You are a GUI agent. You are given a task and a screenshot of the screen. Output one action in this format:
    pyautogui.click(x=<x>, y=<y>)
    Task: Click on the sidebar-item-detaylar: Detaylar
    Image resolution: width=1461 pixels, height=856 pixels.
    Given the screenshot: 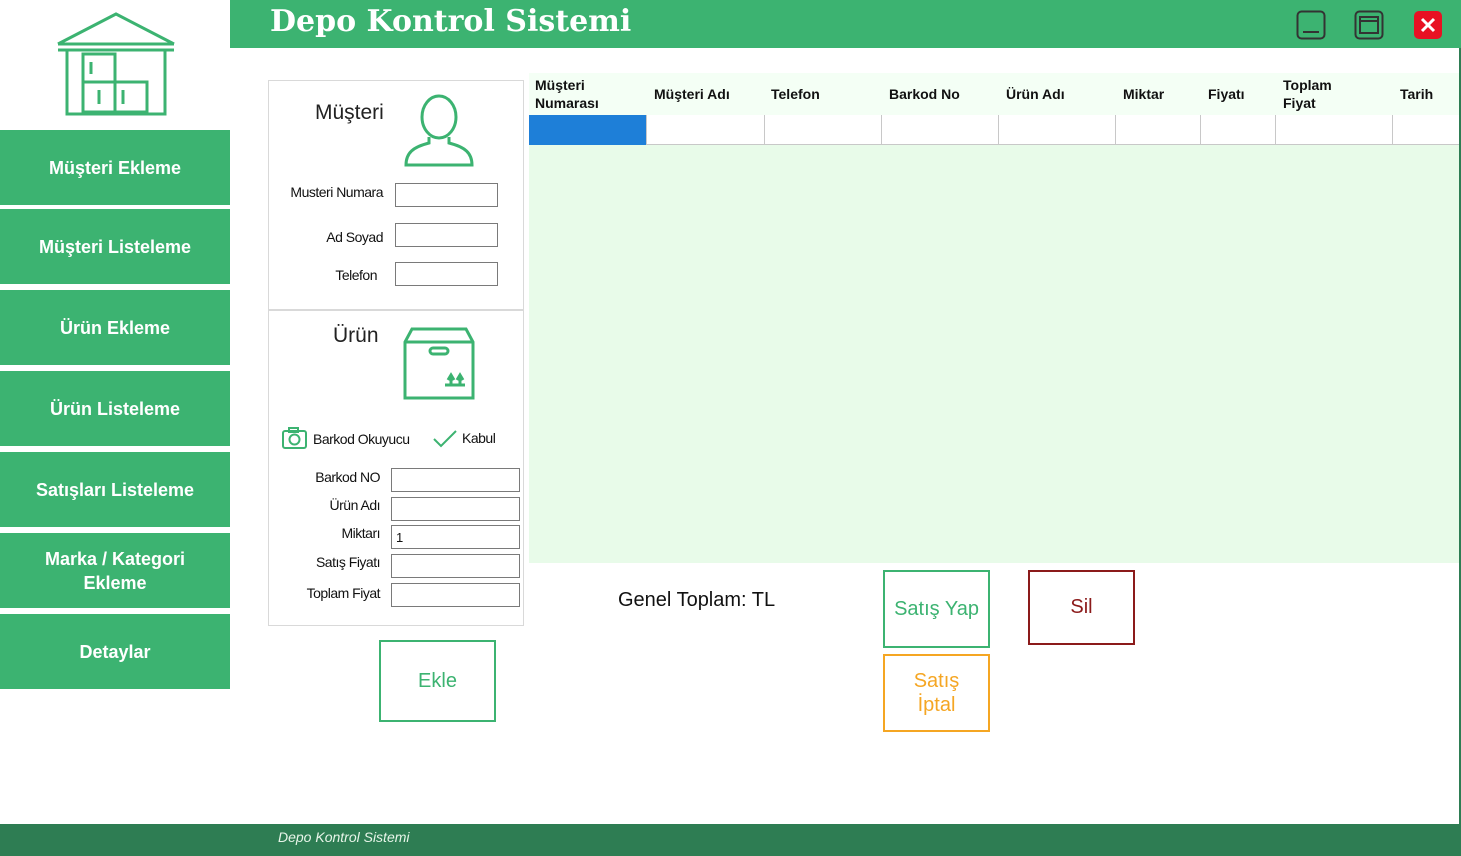 What is the action you would take?
    pyautogui.click(x=115, y=651)
    